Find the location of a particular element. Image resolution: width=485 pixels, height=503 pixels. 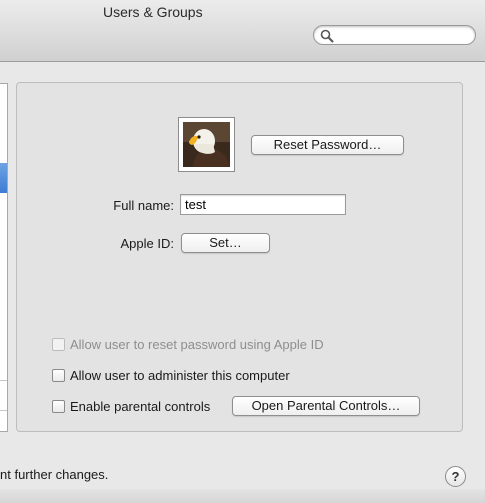

apple-id-label: Apple ID: is located at coordinates (147, 243).